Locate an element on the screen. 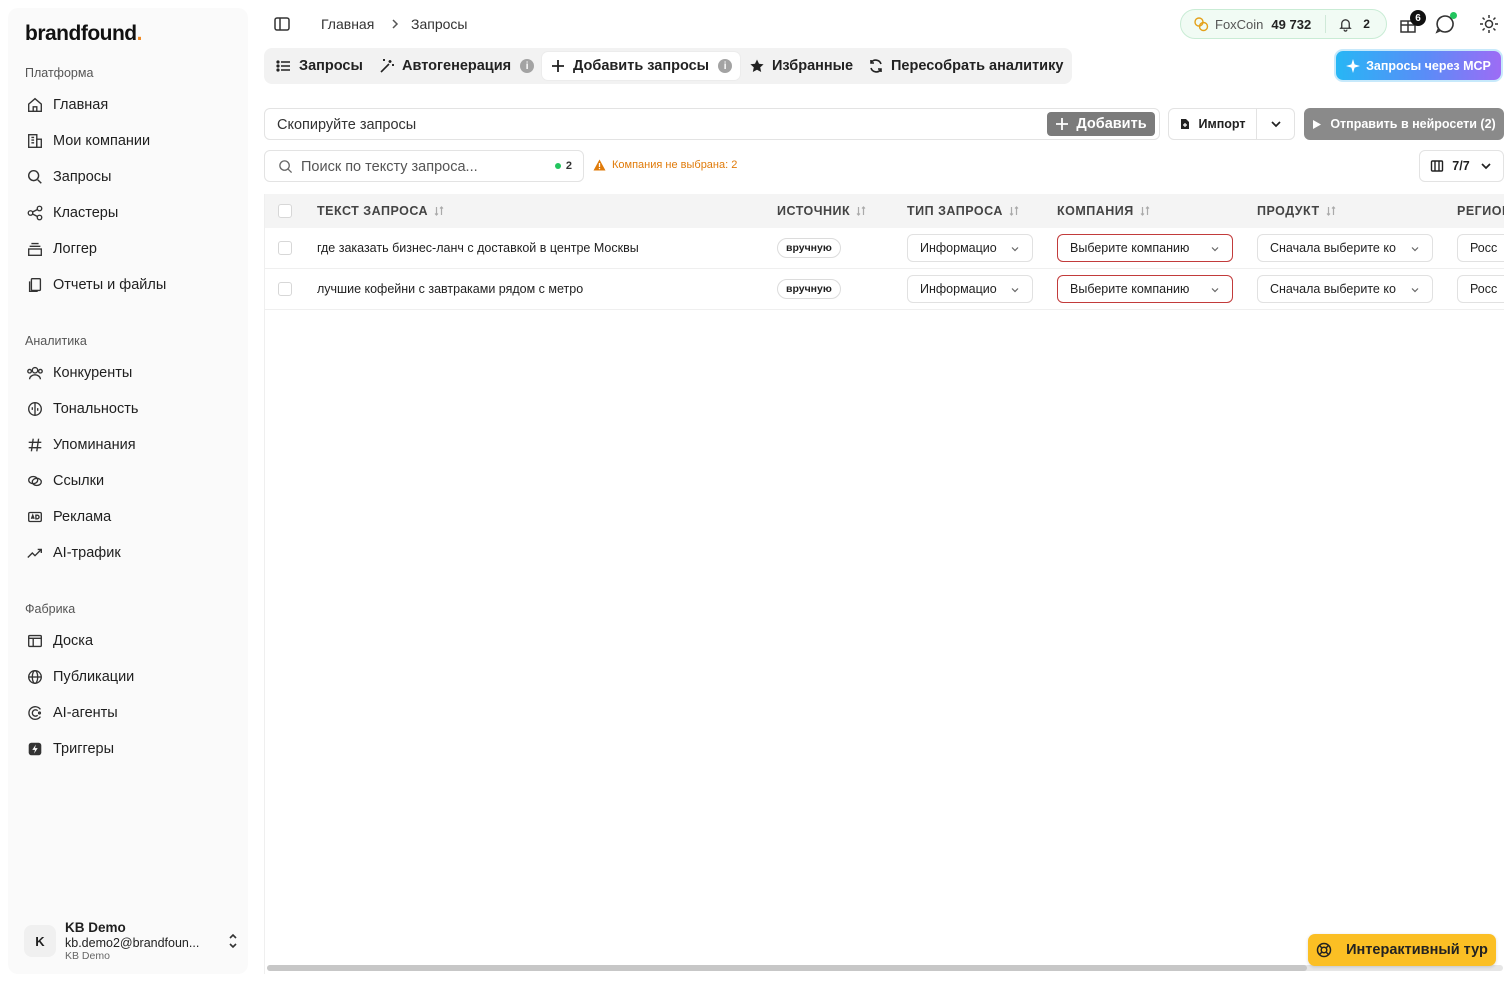  coins-icon is located at coordinates (1201, 24).